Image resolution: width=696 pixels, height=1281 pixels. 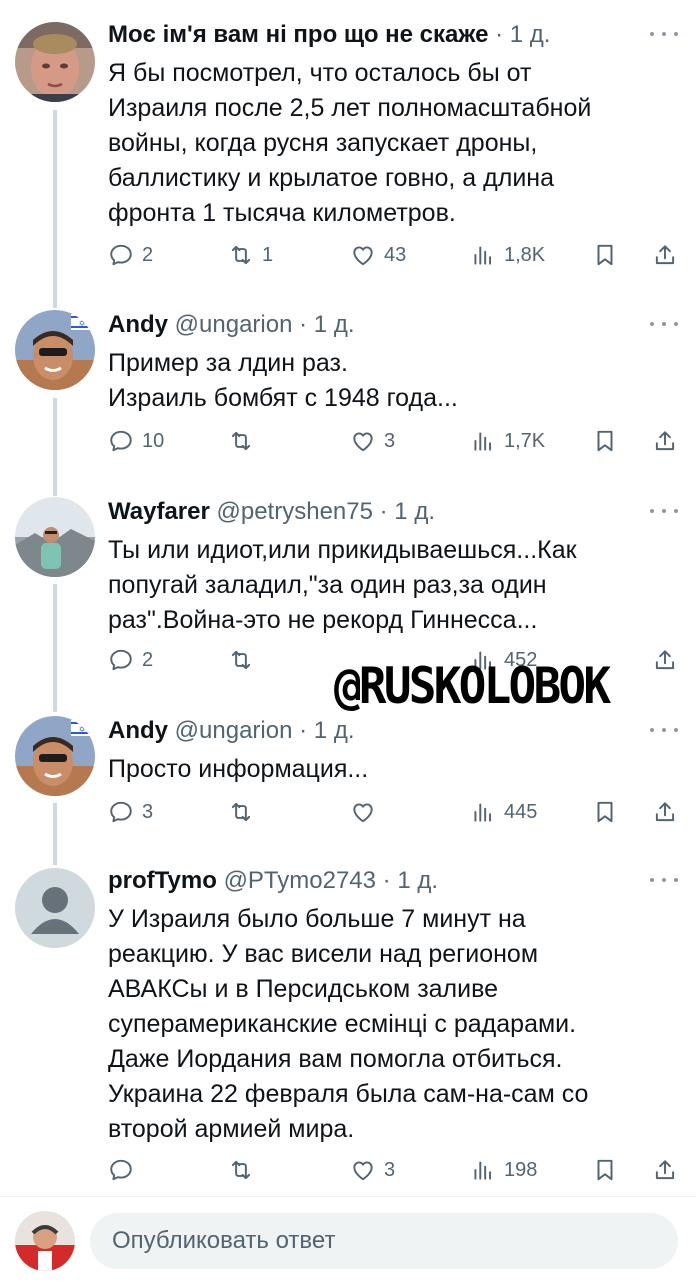 I want to click on views-button: 445, so click(x=503, y=812).